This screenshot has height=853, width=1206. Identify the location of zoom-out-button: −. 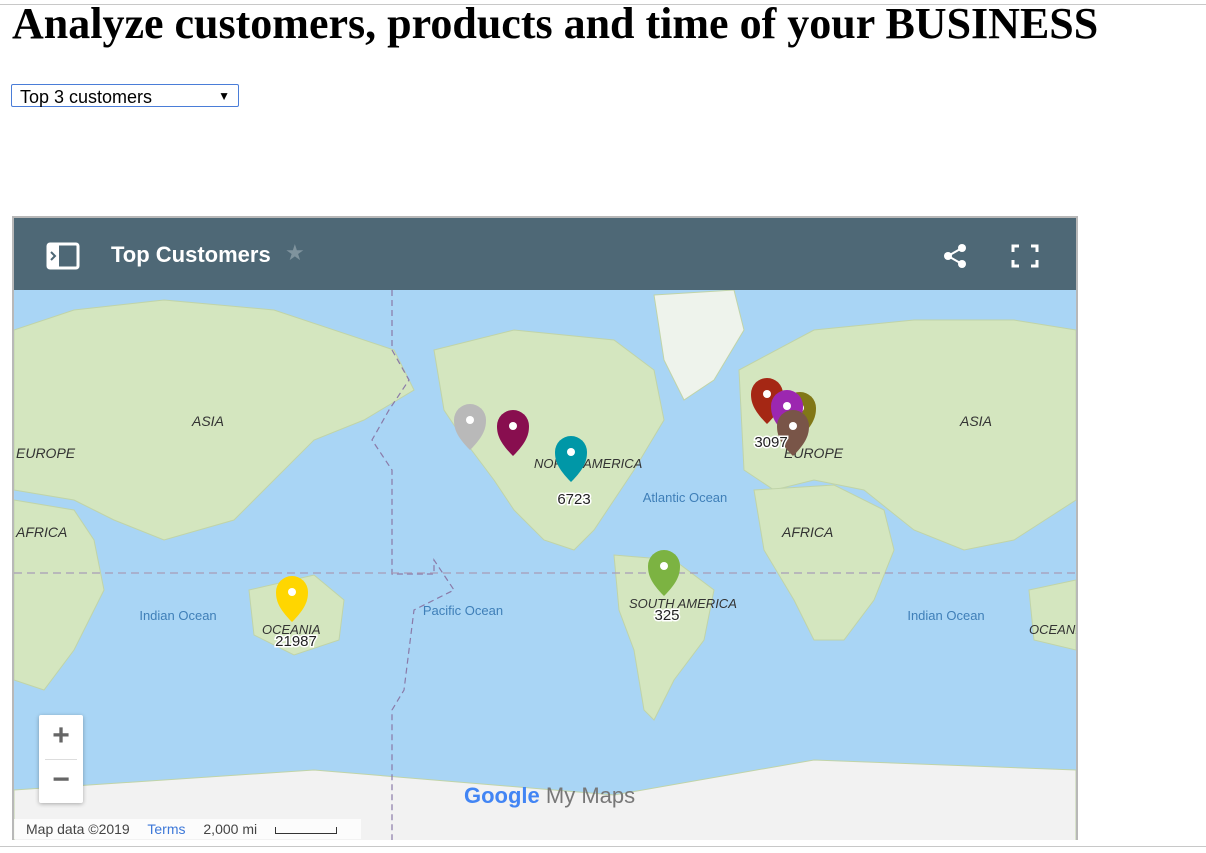
(61, 781).